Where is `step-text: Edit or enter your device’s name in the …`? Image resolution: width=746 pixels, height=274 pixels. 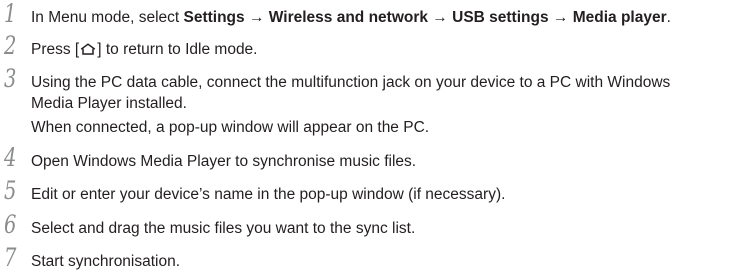
step-text: Edit or enter your device’s name in the … is located at coordinates (268, 194).